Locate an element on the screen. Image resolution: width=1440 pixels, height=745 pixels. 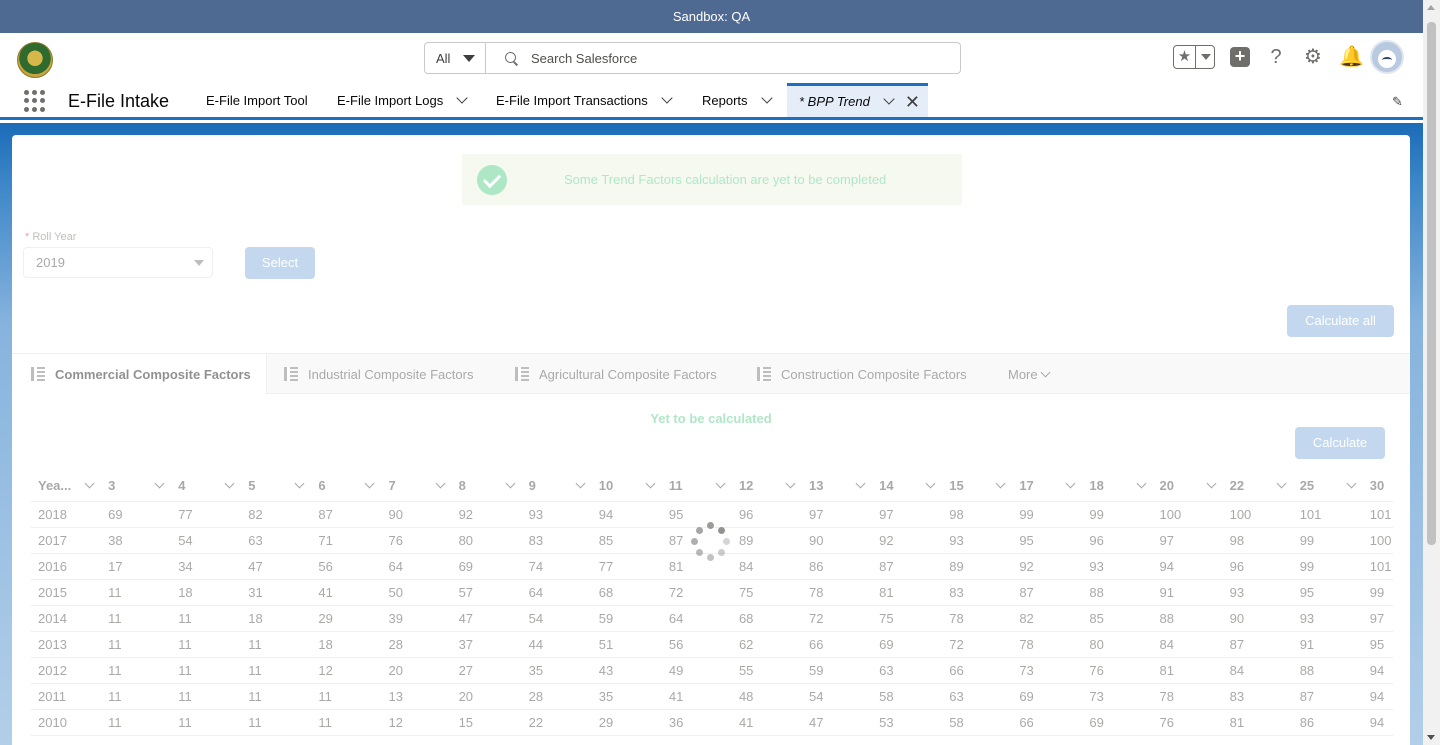
column-header: 12 is located at coordinates (767, 486).